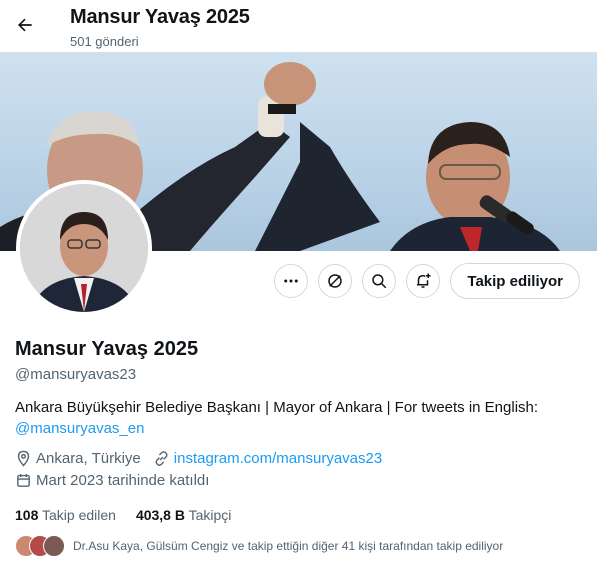  Describe the element at coordinates (23, 458) in the screenshot. I see `location-pin-icon` at that location.